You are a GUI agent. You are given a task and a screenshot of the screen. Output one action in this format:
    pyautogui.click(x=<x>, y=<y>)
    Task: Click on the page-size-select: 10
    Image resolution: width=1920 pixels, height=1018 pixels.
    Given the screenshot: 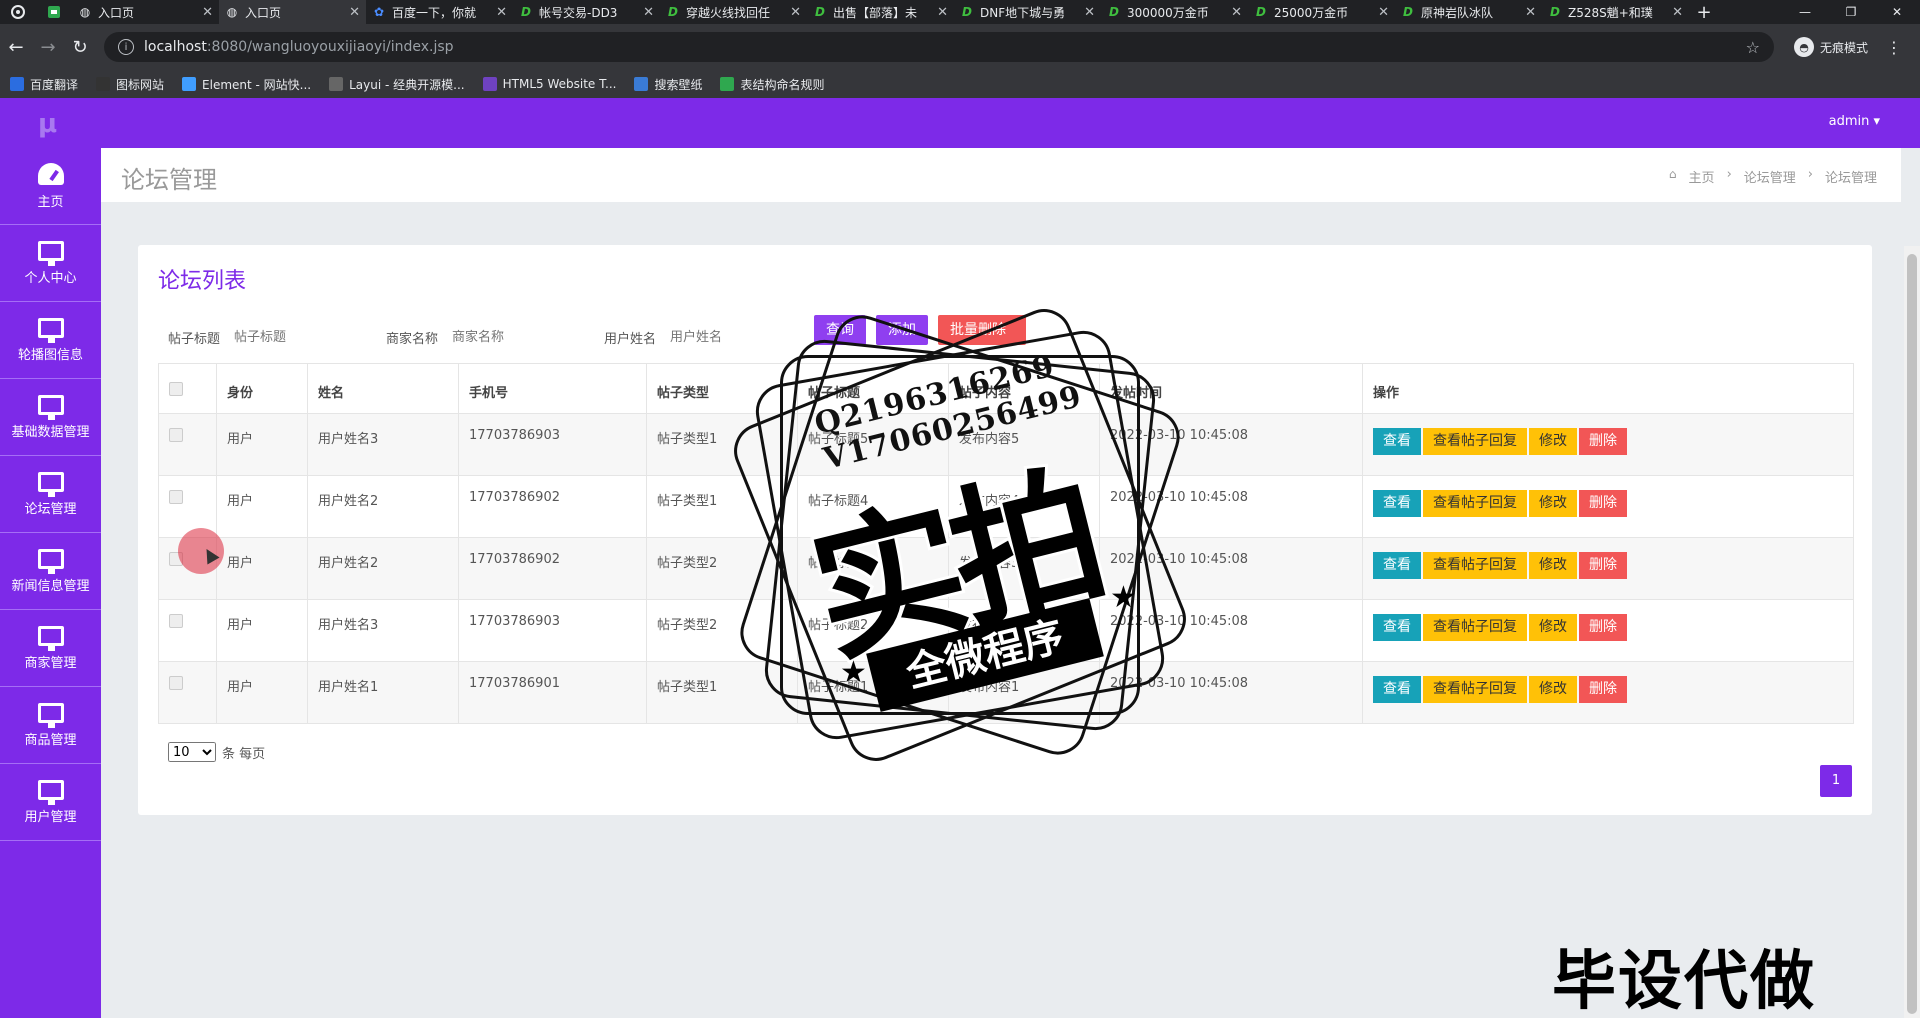 What is the action you would take?
    pyautogui.click(x=192, y=752)
    